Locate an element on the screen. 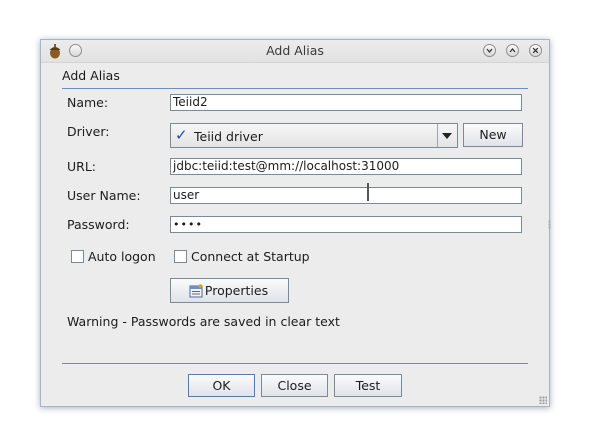 The width and height of the screenshot is (590, 447). chevron-up-icon is located at coordinates (512, 50).